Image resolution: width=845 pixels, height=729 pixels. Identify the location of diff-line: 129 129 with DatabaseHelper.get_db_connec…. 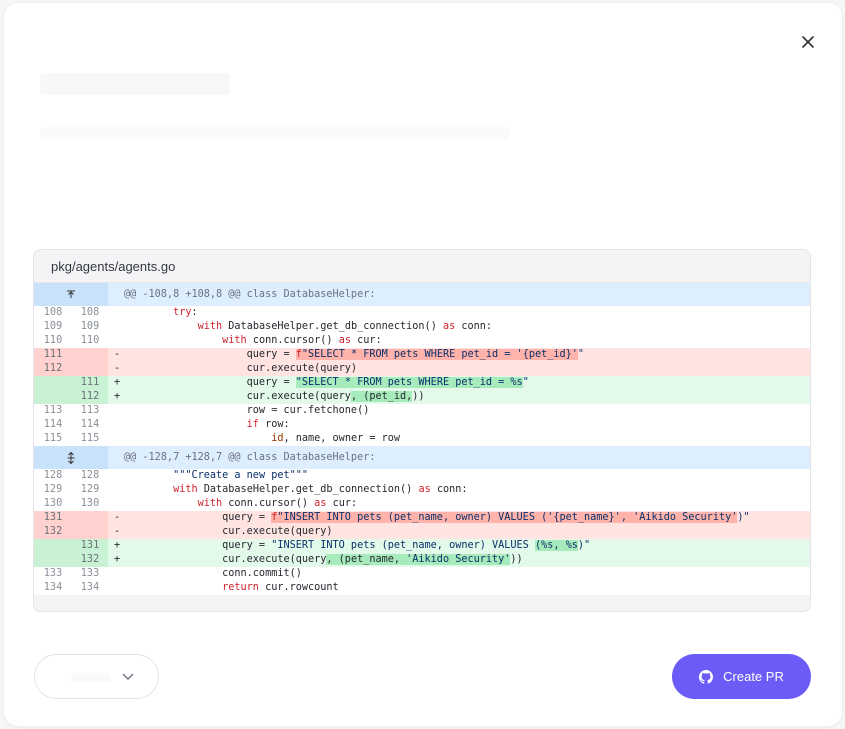
(422, 490).